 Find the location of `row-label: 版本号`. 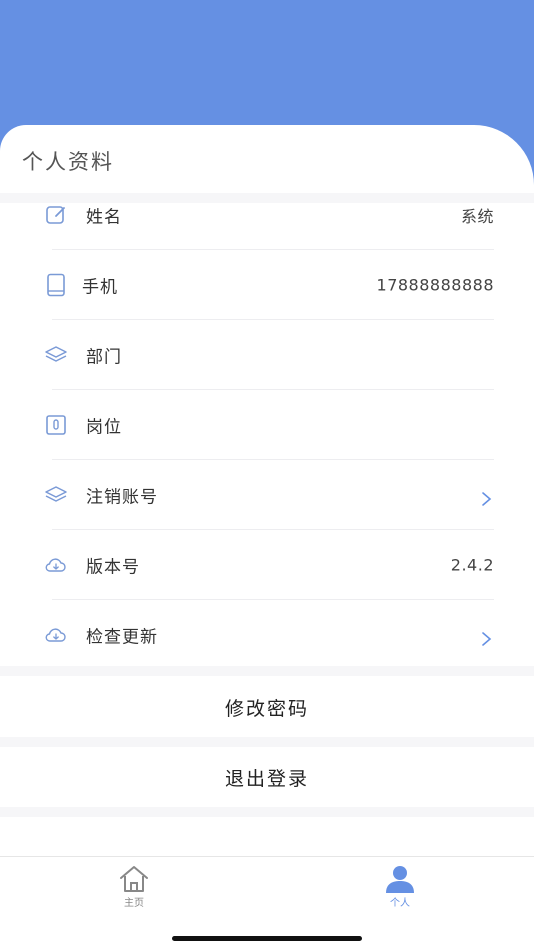

row-label: 版本号 is located at coordinates (113, 567).